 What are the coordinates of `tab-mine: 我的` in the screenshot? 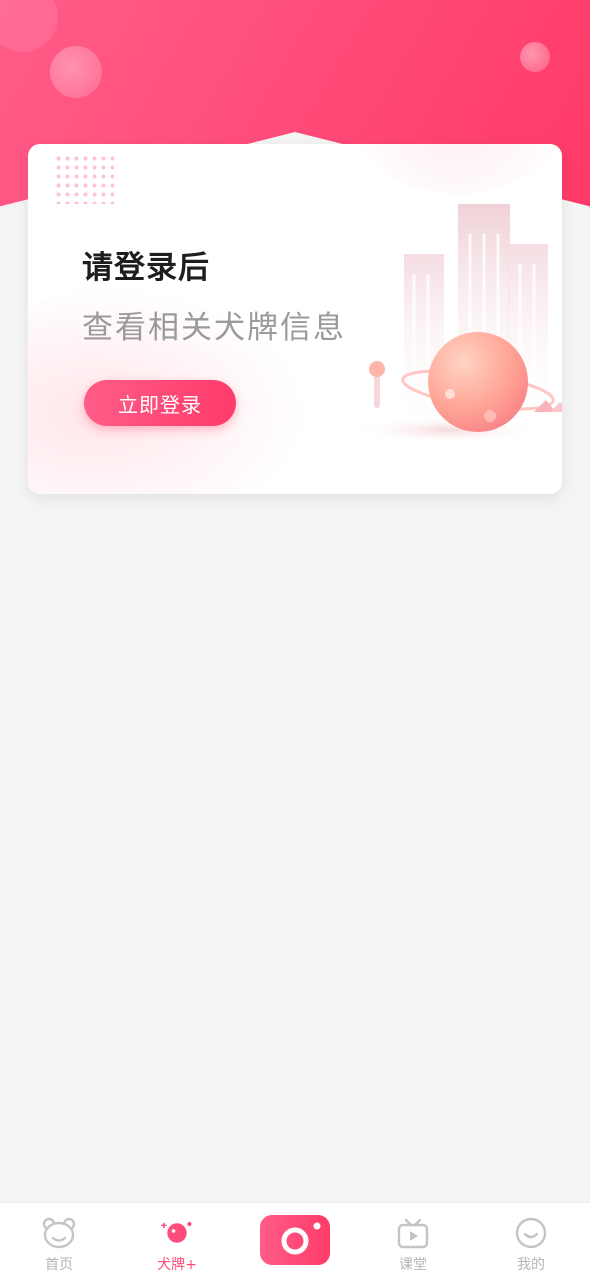 It's located at (531, 1241).